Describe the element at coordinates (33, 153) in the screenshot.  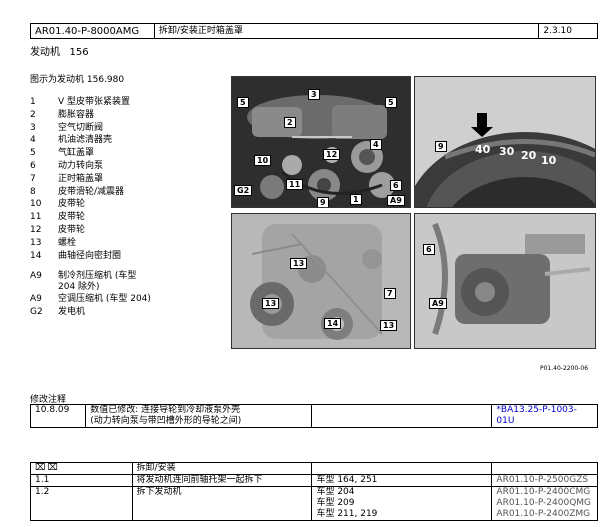
I see `legend-number: 5` at that location.